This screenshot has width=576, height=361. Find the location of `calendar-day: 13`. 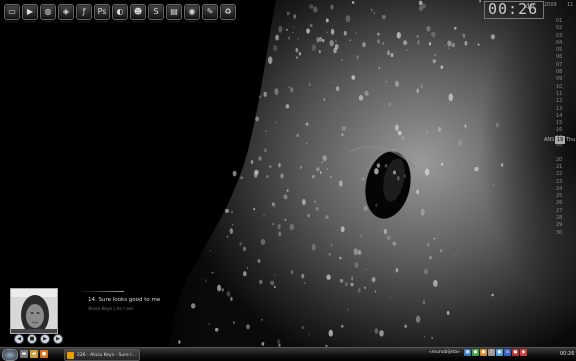

calendar-day: 13 is located at coordinates (563, 109).